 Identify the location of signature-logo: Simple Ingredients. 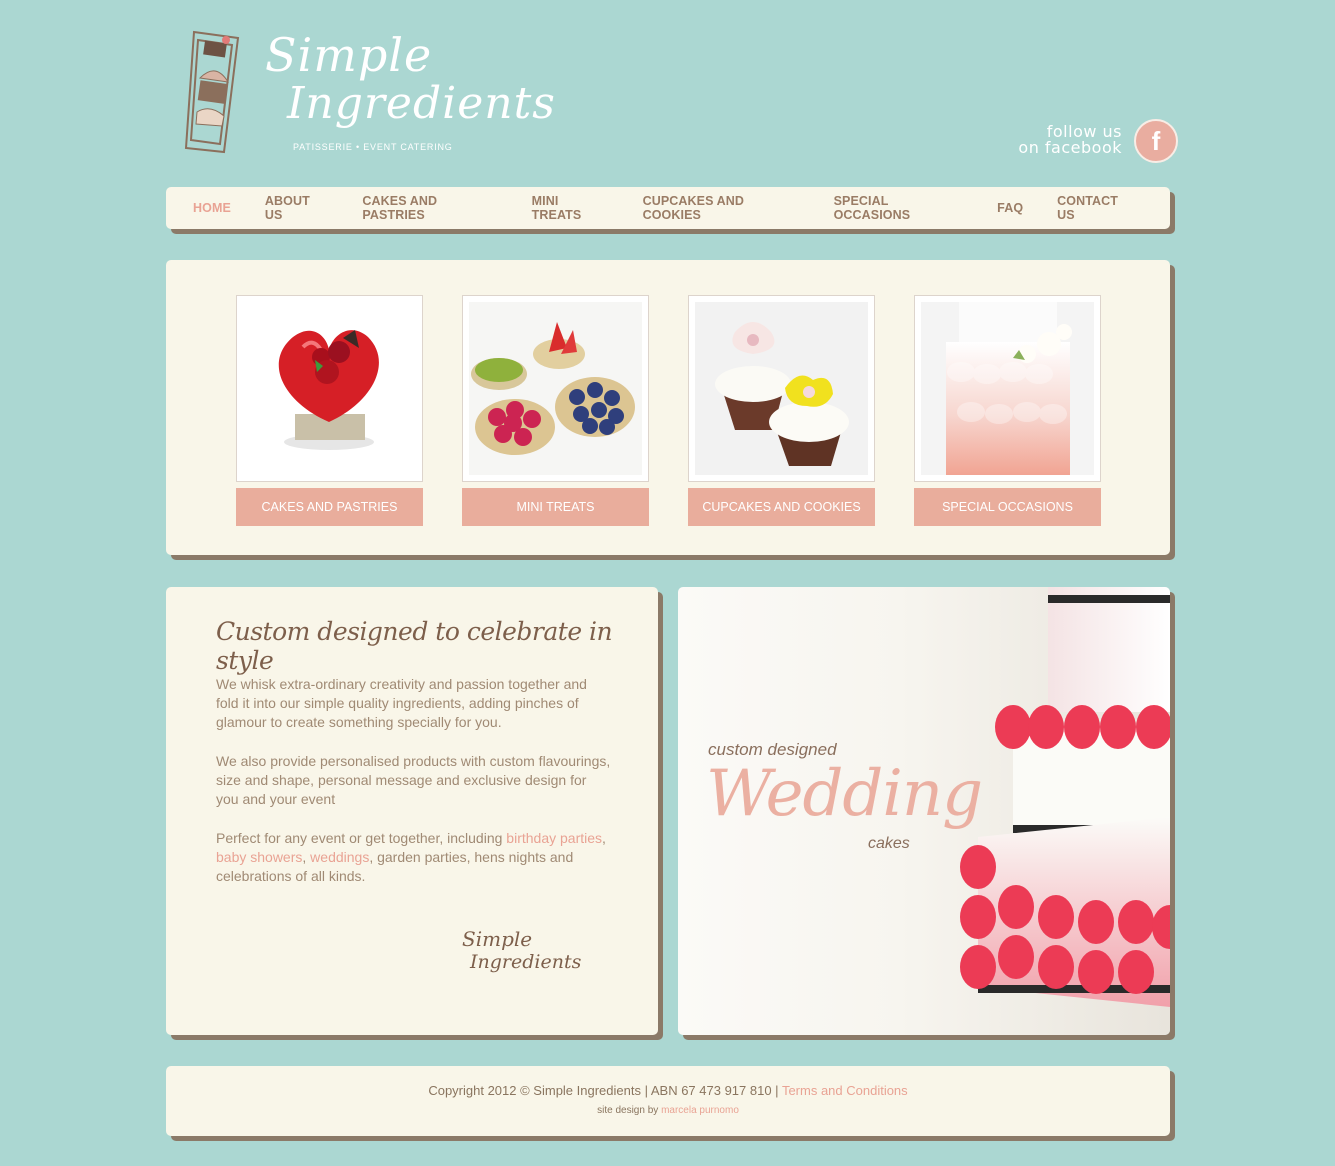
(527, 957).